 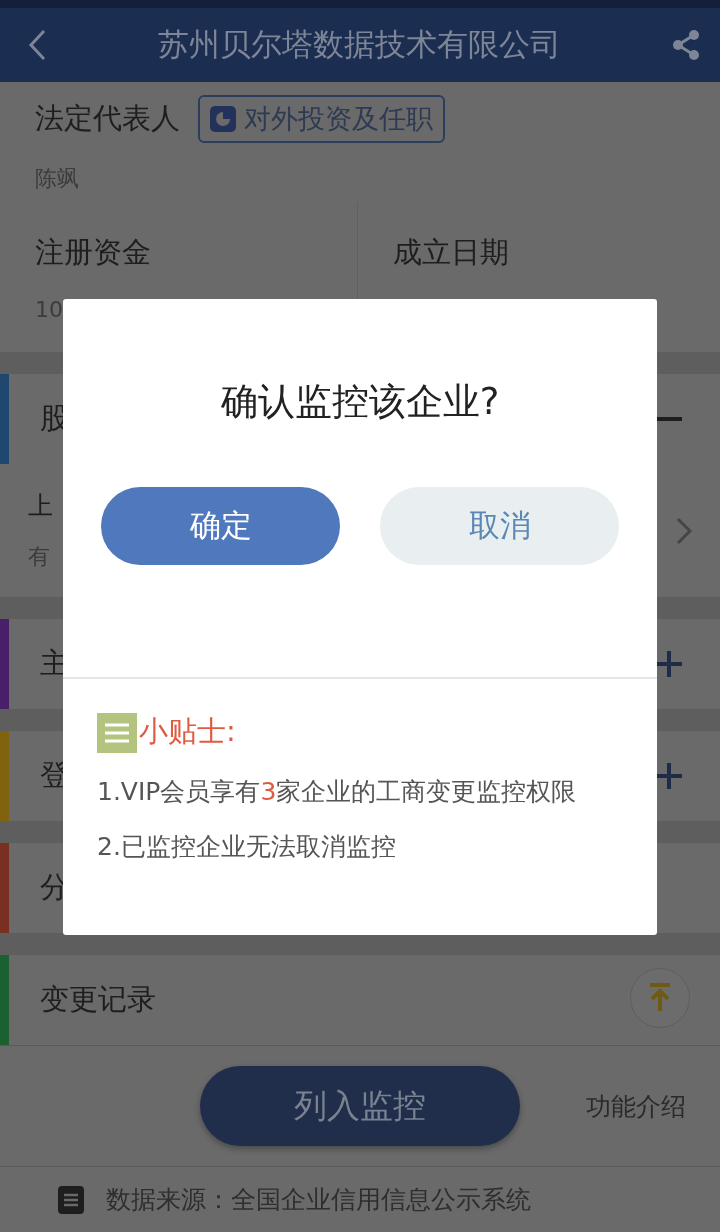 What do you see at coordinates (499, 526) in the screenshot?
I see `cancel-button: 取消` at bounding box center [499, 526].